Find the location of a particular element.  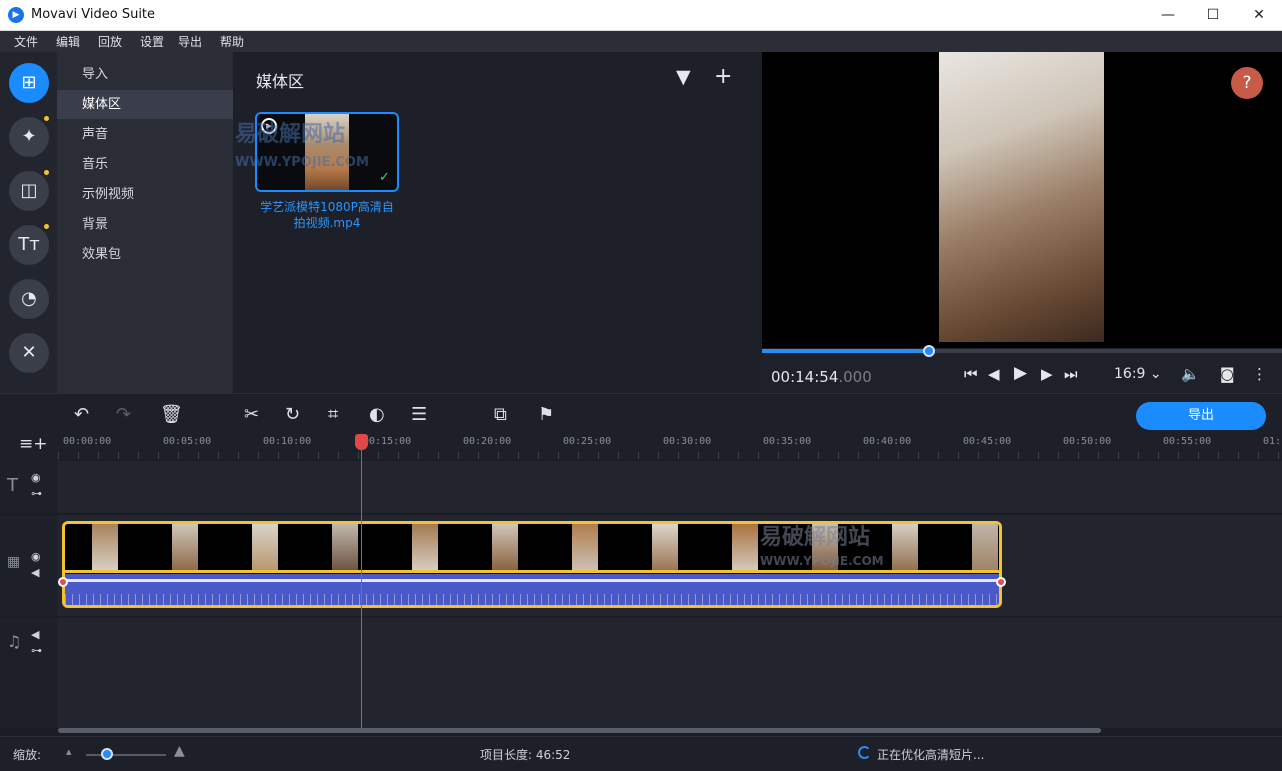

skip-to-end-icon: ⏭ is located at coordinates (1071, 374).